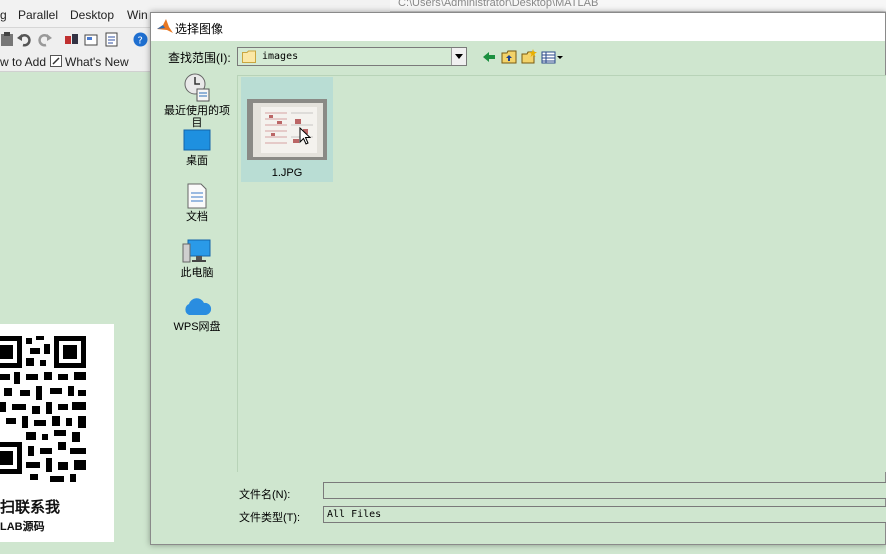 This screenshot has width=886, height=554. What do you see at coordinates (38, 15) in the screenshot?
I see `menu-parallel: Parallel` at bounding box center [38, 15].